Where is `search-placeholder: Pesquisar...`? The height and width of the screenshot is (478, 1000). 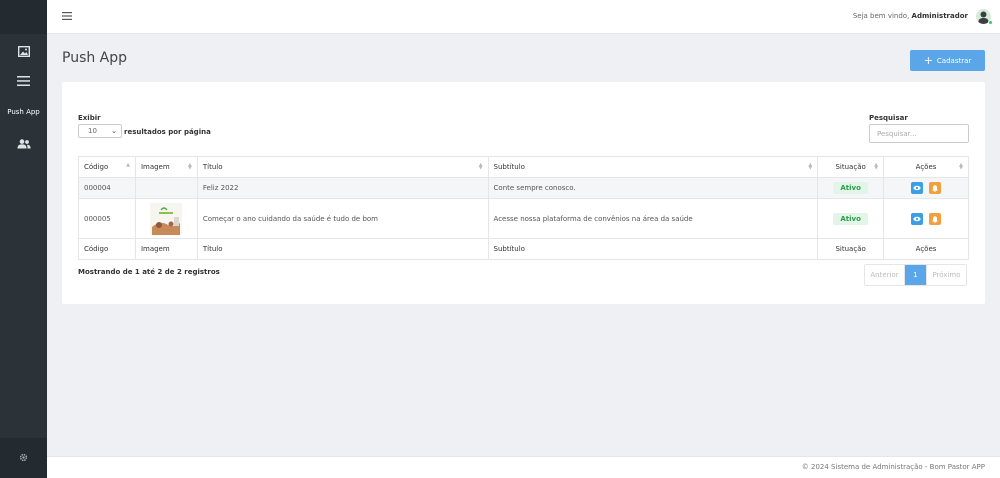 search-placeholder: Pesquisar... is located at coordinates (897, 133).